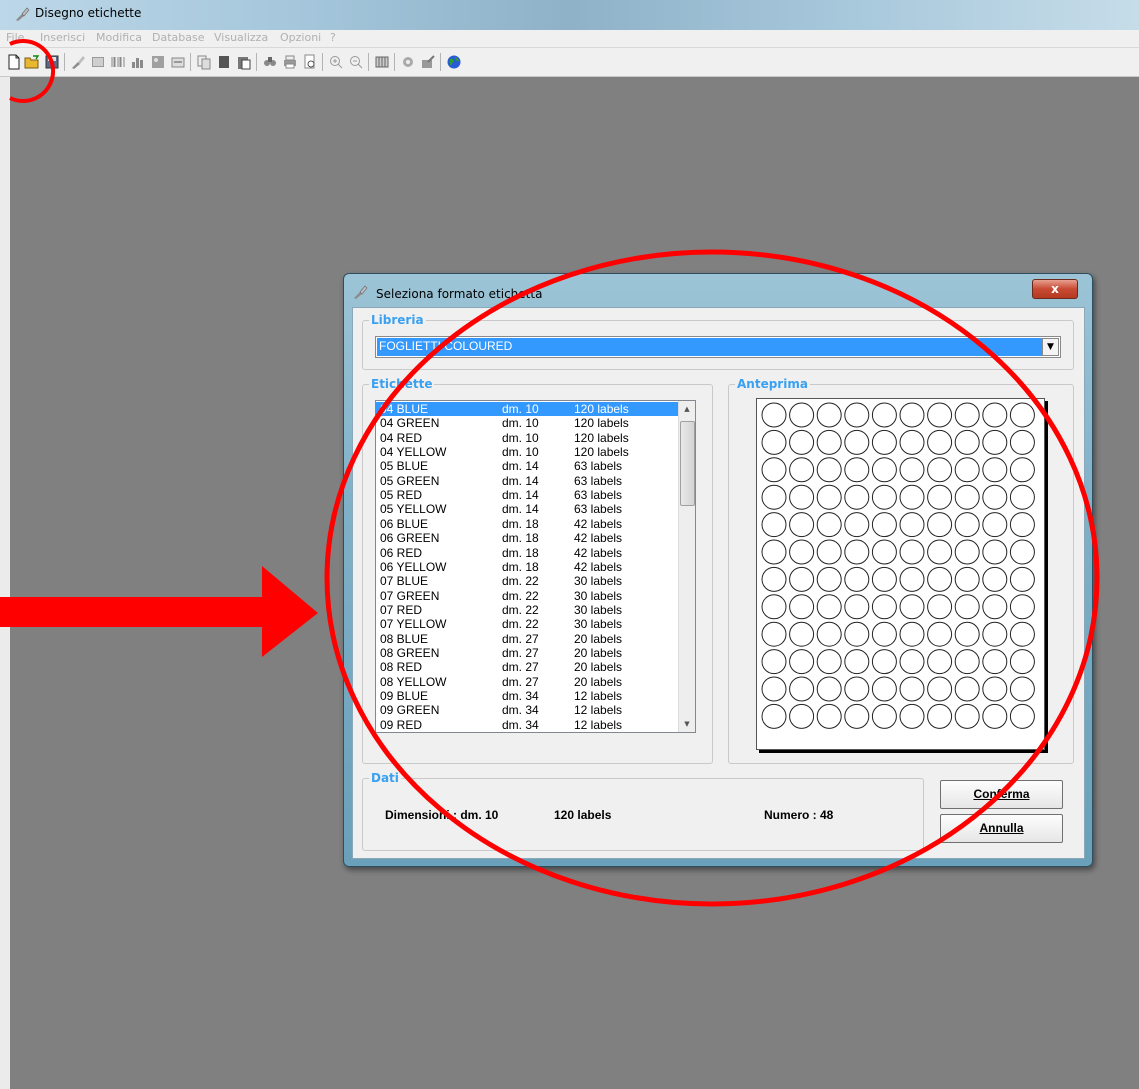 The image size is (1139, 1089). Describe the element at coordinates (356, 62) in the screenshot. I see `zoom-out-icon` at that location.